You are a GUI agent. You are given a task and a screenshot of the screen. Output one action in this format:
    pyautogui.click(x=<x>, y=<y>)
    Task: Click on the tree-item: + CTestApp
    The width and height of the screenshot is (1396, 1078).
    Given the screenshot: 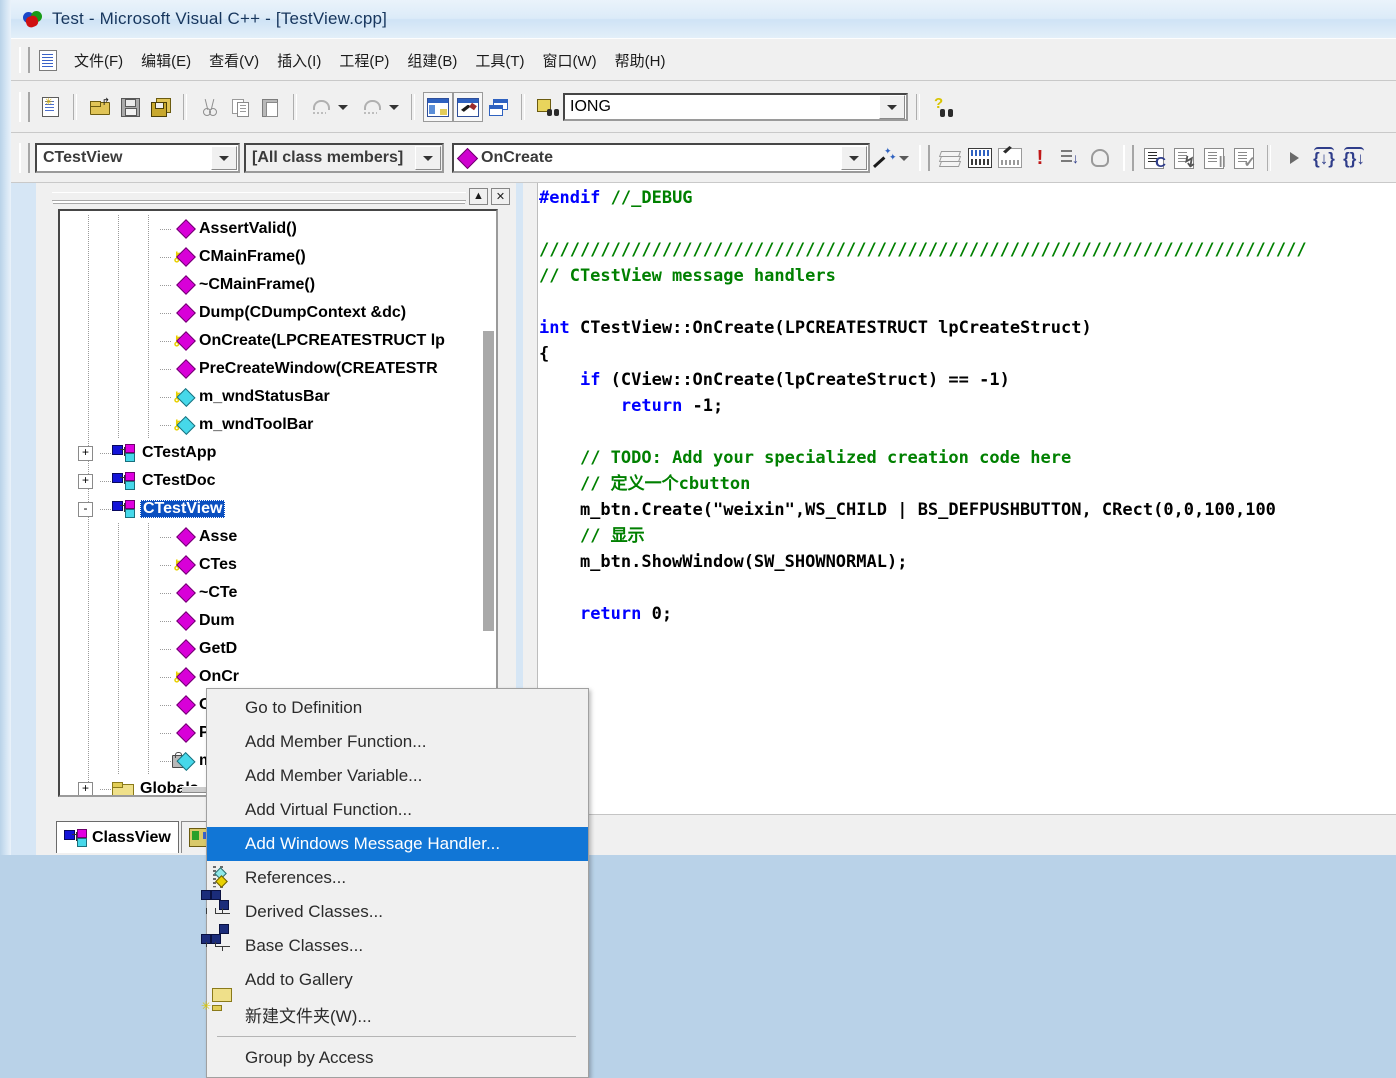 What is the action you would take?
    pyautogui.click(x=278, y=453)
    